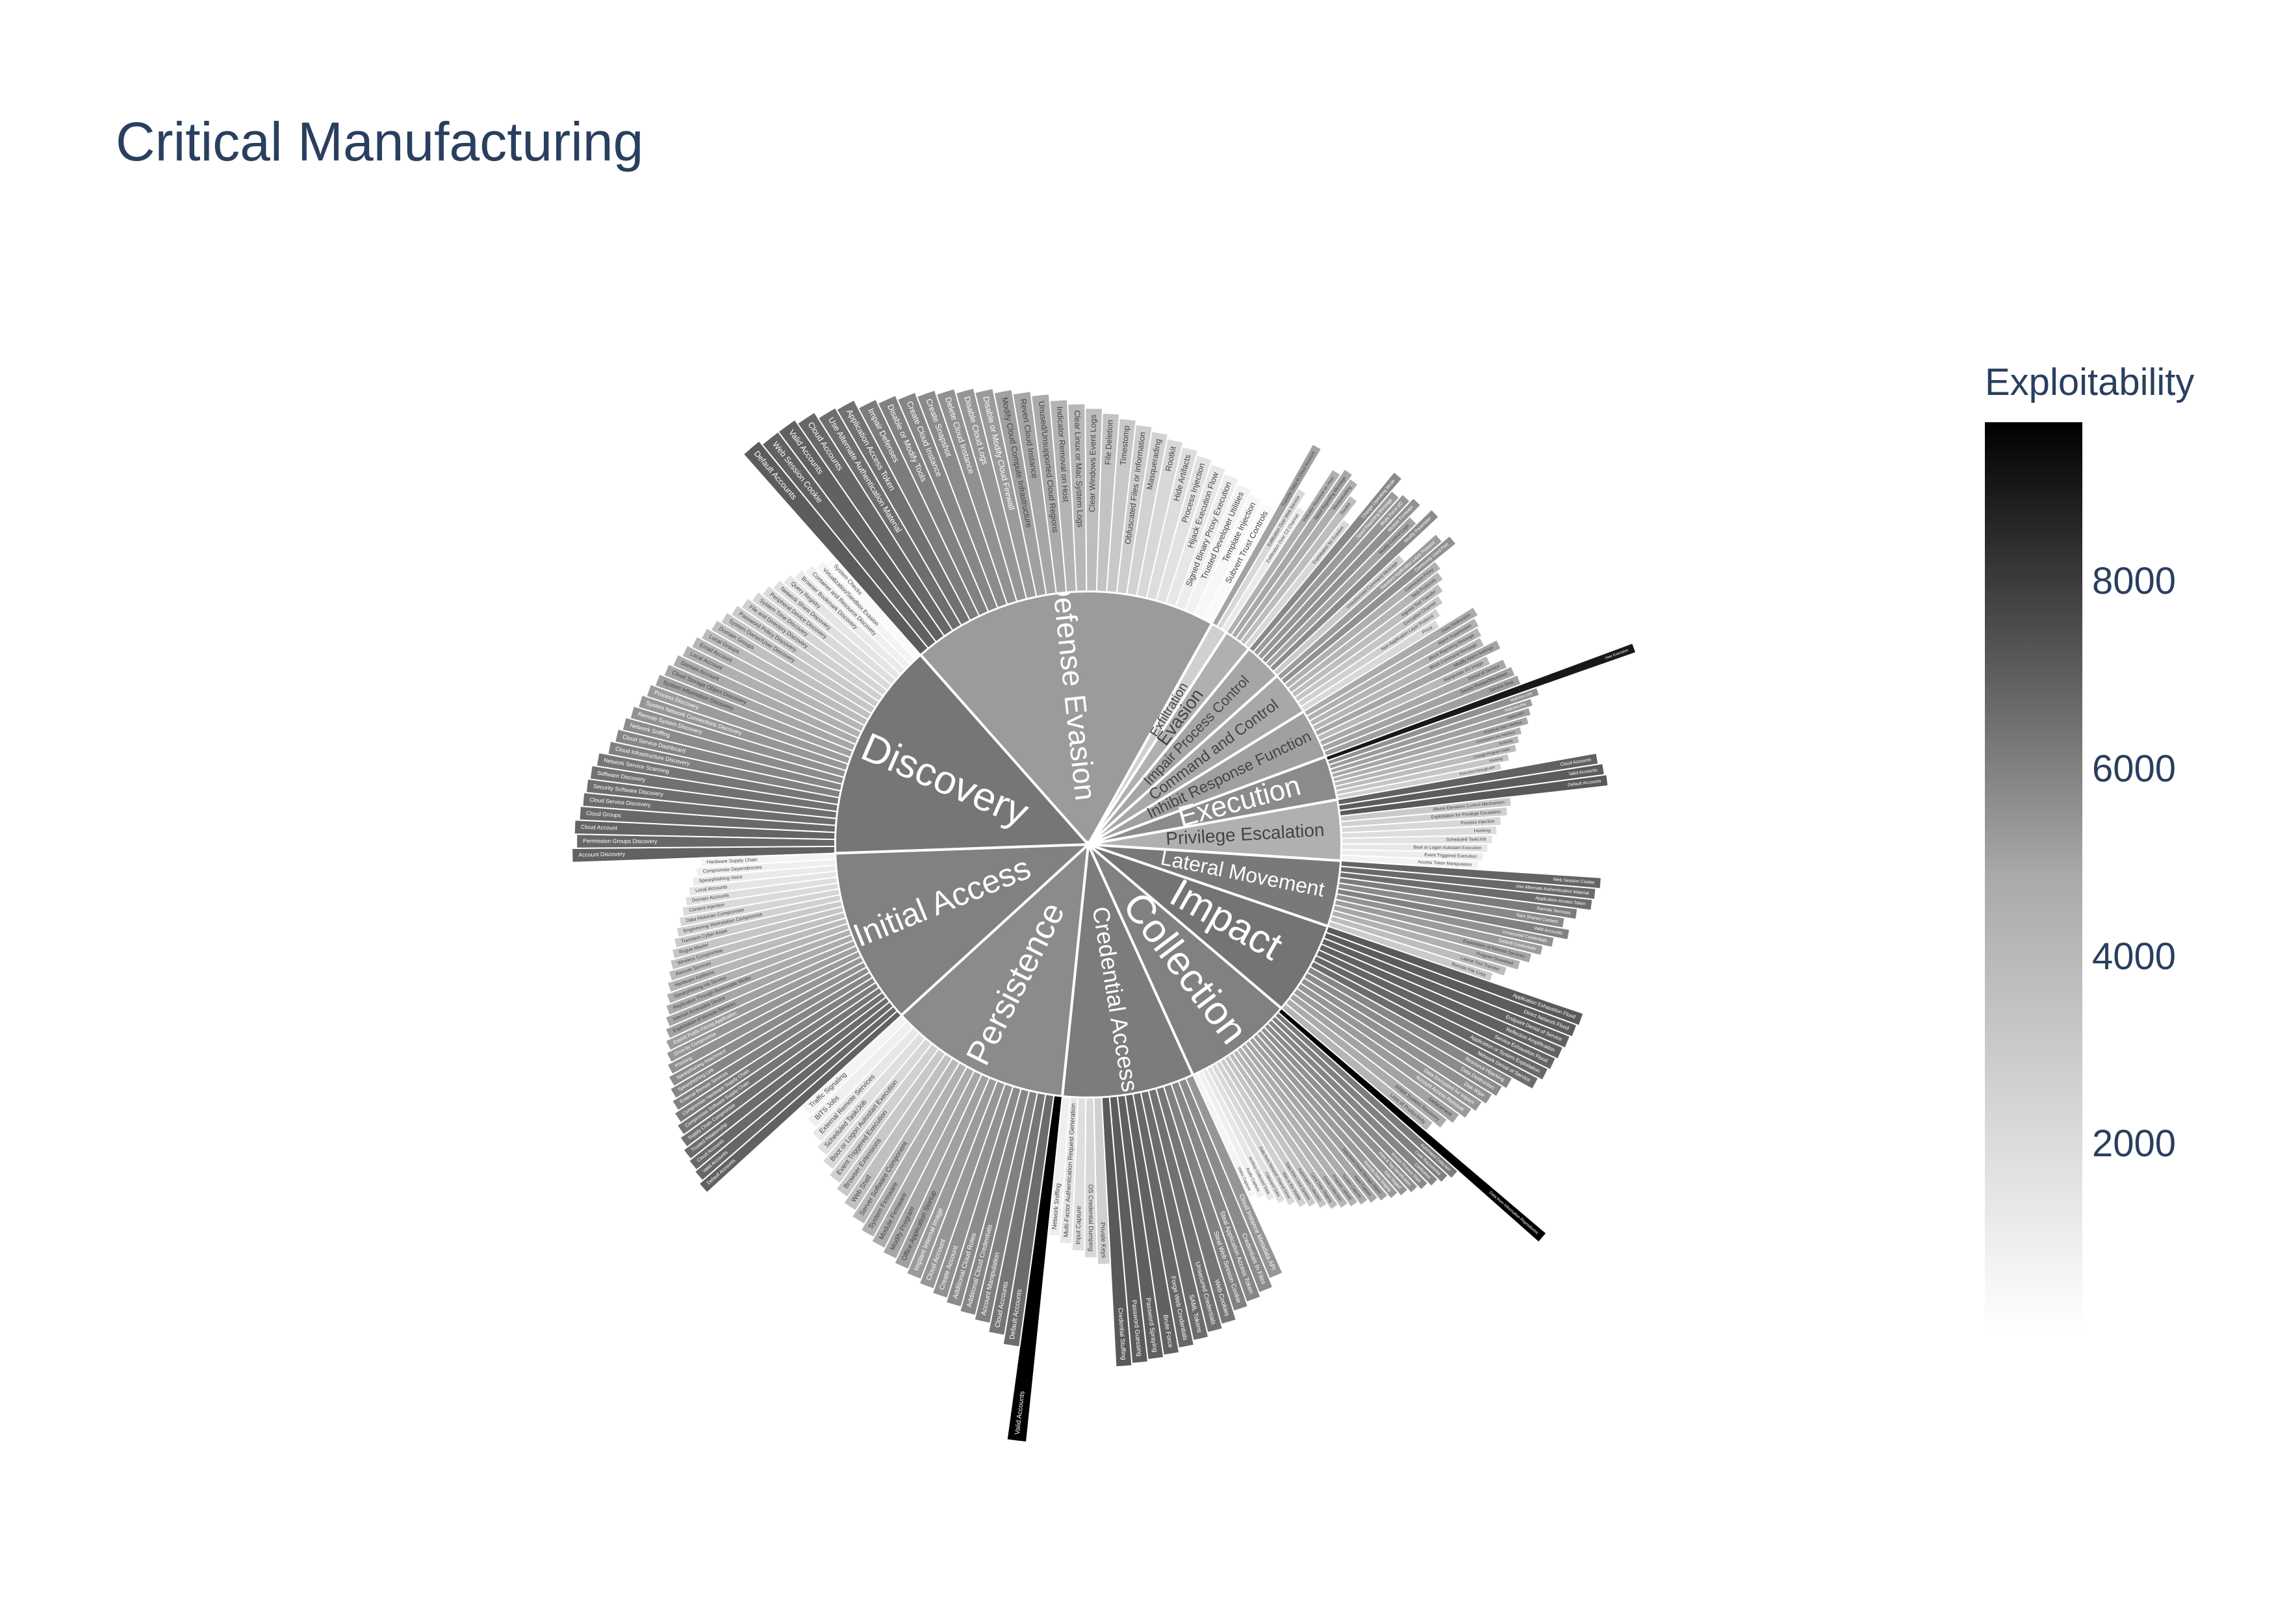 This screenshot has width=2274, height=1624. Describe the element at coordinates (1482, 830) in the screenshot. I see `technique-label: Hooking` at that location.